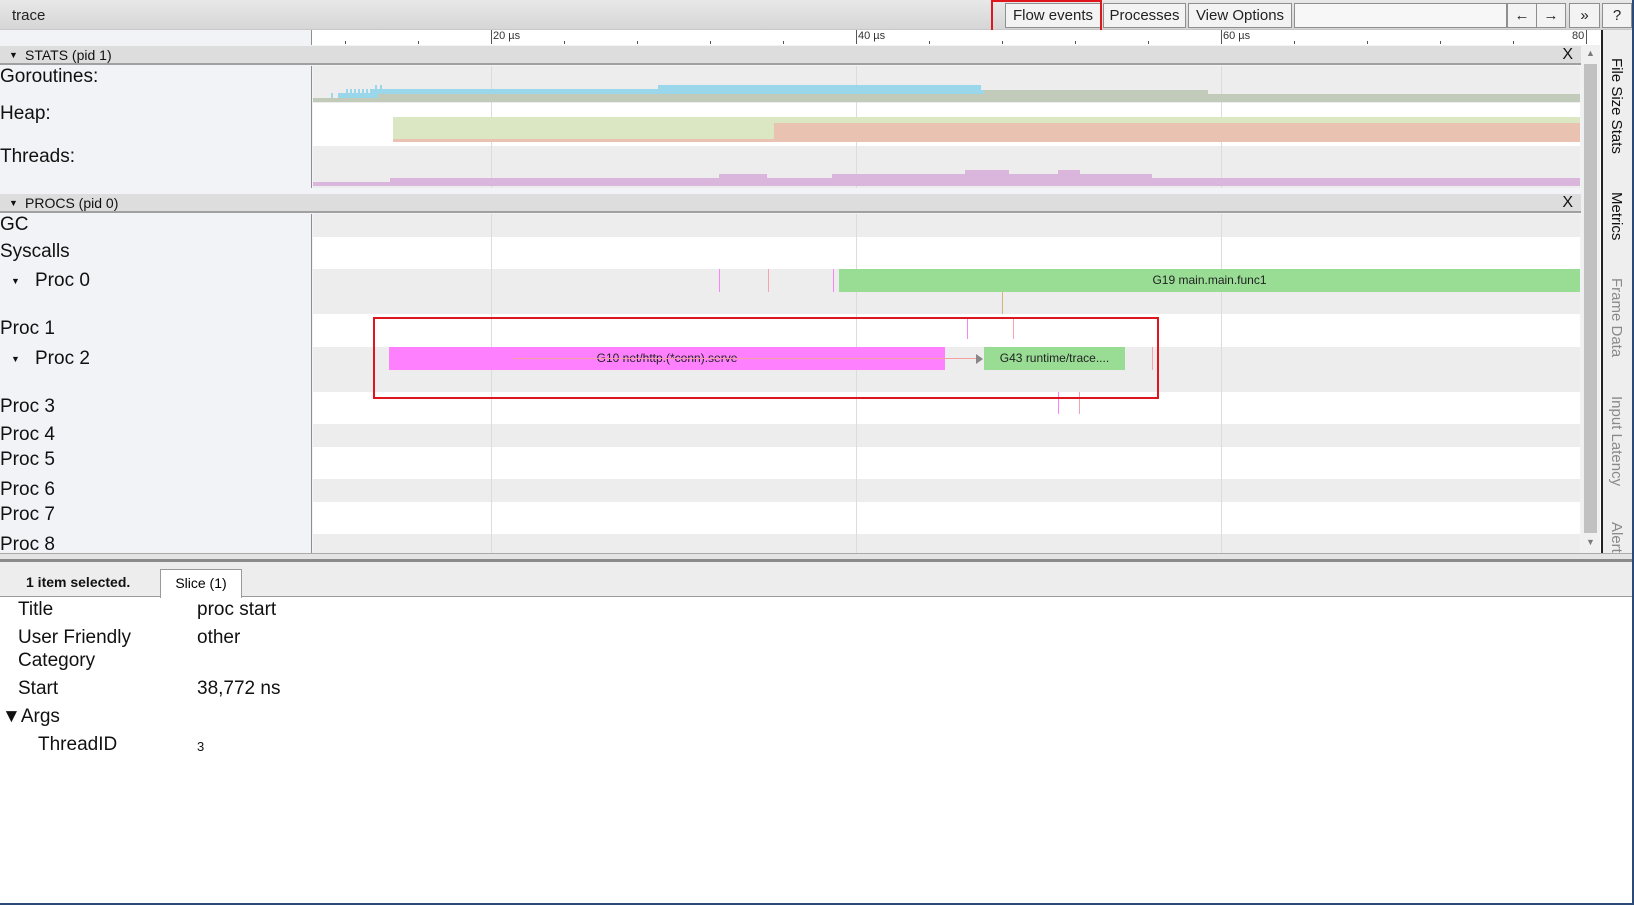 The width and height of the screenshot is (1634, 905). Describe the element at coordinates (1584, 15) in the screenshot. I see `expand-panel-button: »` at that location.